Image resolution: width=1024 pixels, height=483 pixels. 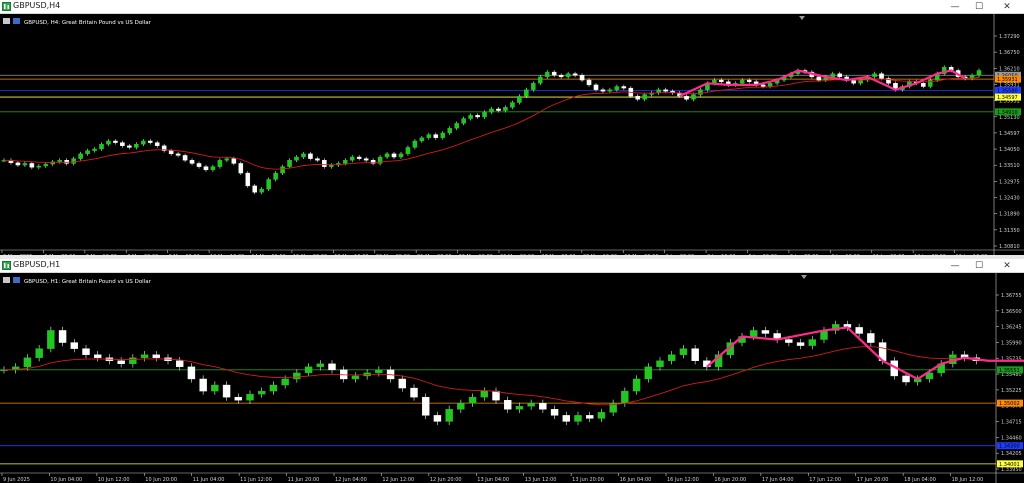 What do you see at coordinates (588, 480) in the screenshot?
I see `time-label: 13 Jun 20:00` at bounding box center [588, 480].